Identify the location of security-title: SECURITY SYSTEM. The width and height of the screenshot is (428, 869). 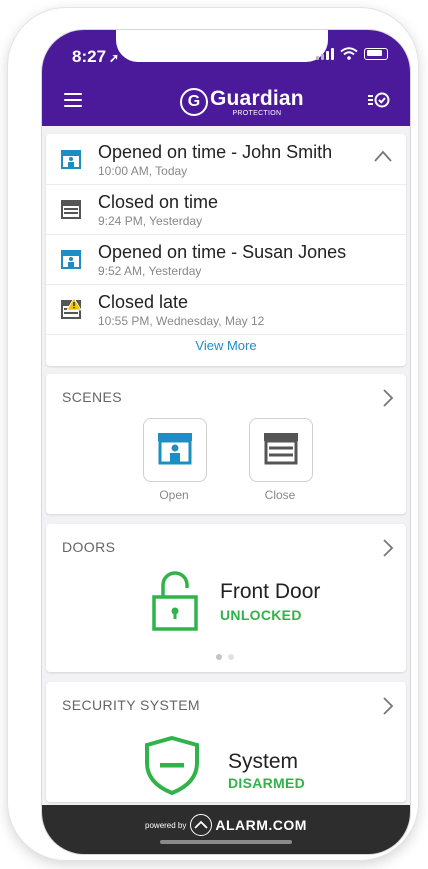
(131, 705).